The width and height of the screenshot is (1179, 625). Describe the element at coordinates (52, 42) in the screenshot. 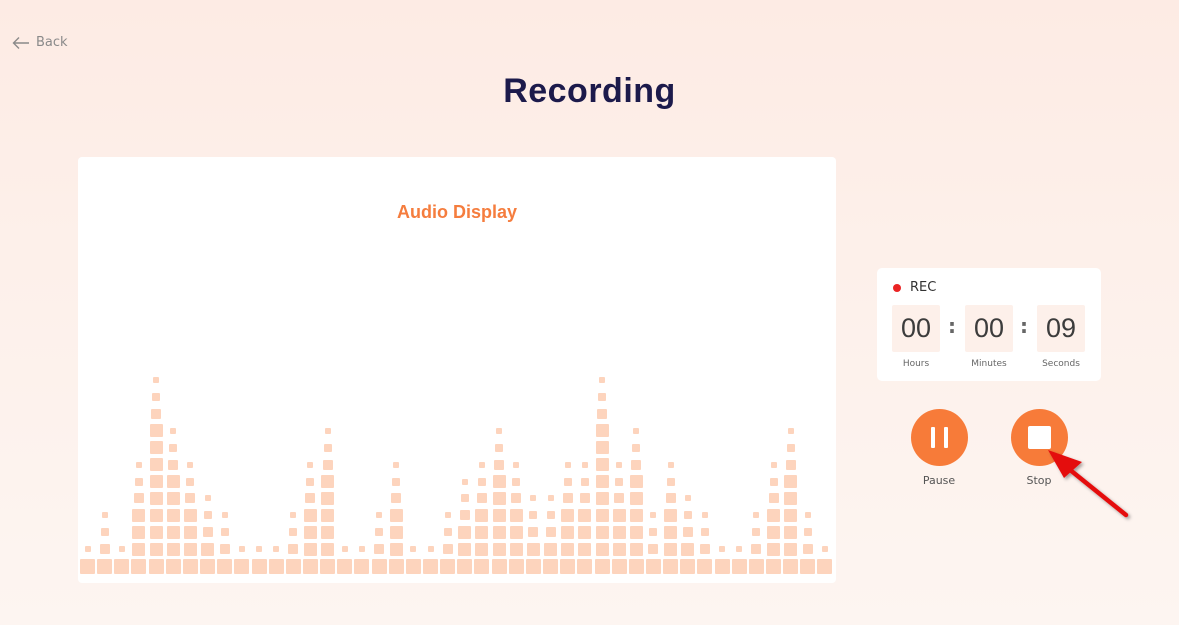

I see `back-label: Back` at that location.